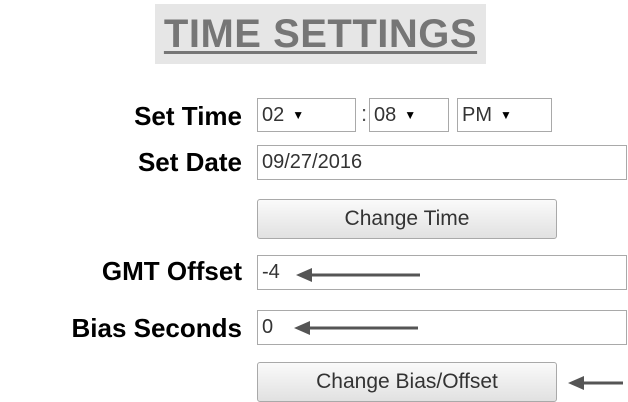 This screenshot has width=628, height=402. I want to click on change-bias-offset-button: Change Bias/Offset, so click(407, 382).